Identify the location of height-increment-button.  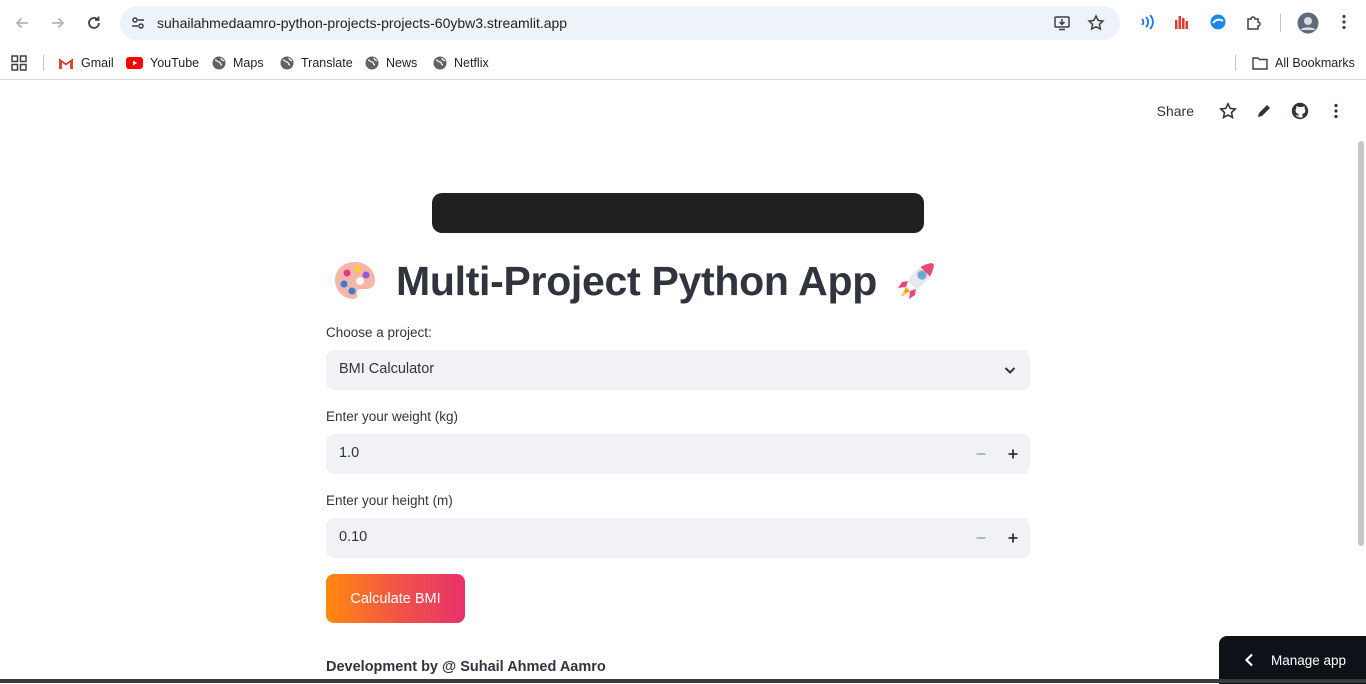
(1013, 538).